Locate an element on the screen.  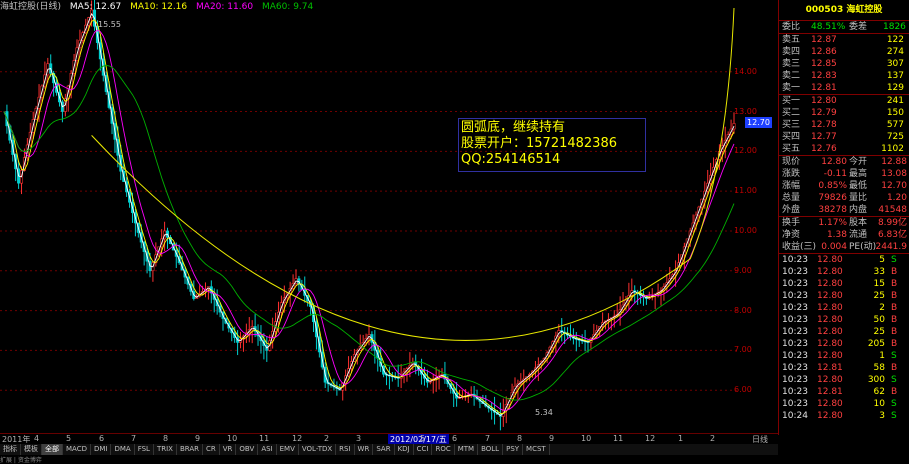
indicator-tab: ASI is located at coordinates (267, 449).